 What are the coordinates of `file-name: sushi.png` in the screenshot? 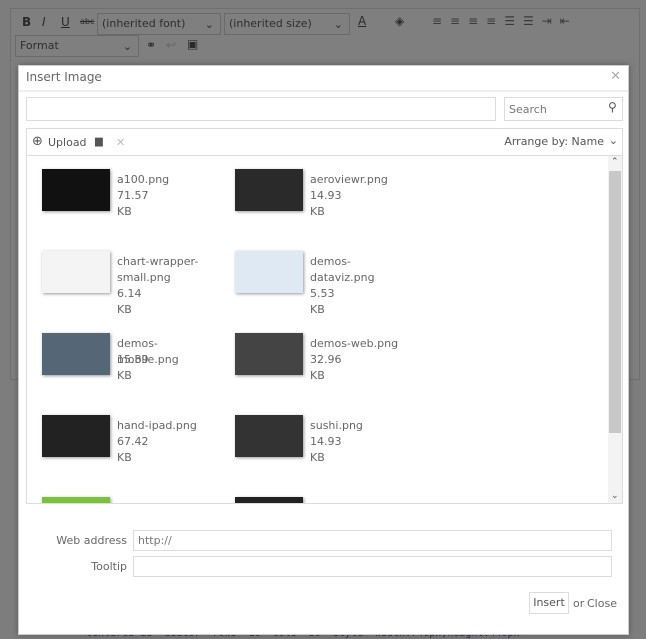 It's located at (336, 425).